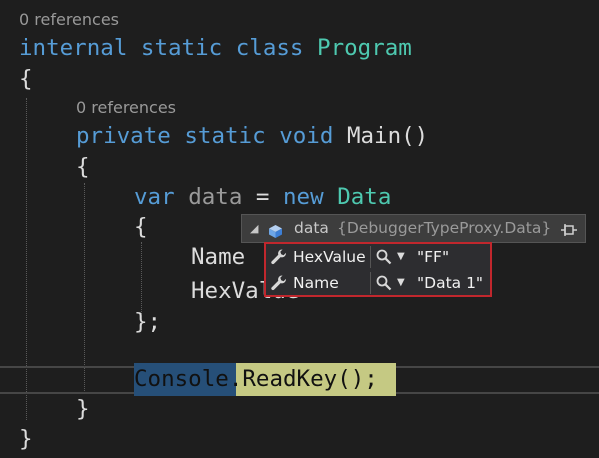  I want to click on datatip-member-row: HexValue ▼ "FF", so click(378, 257).